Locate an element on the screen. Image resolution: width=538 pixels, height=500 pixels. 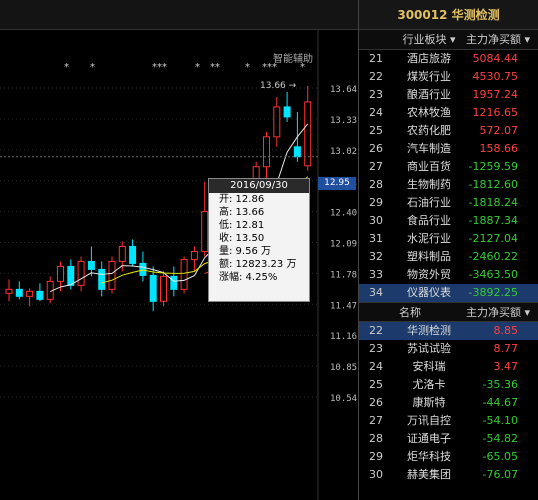
y-tick-label: 12.40 is located at coordinates (343, 214).